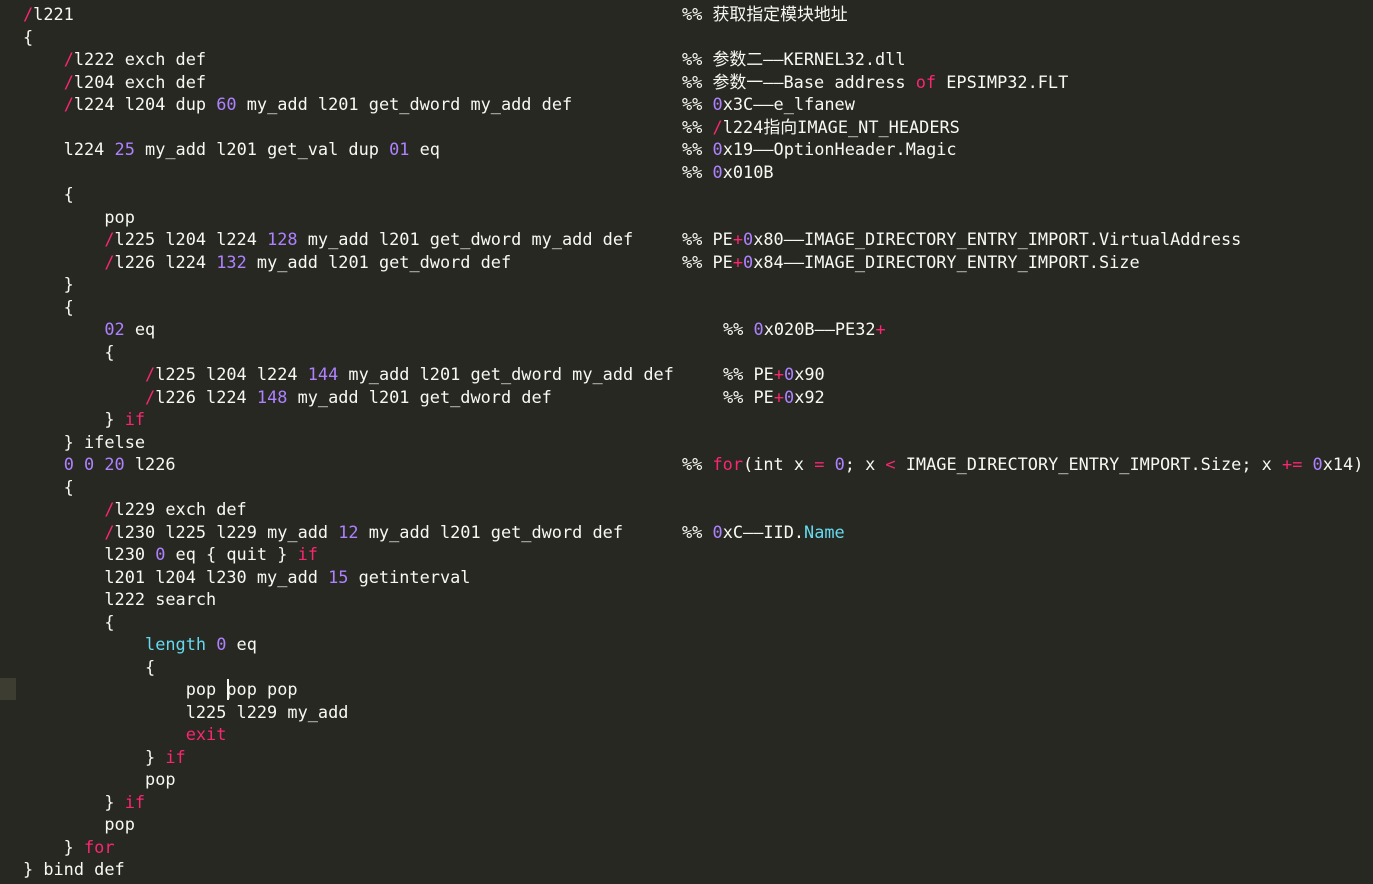  What do you see at coordinates (69, 847) in the screenshot?
I see `code-line: } for` at bounding box center [69, 847].